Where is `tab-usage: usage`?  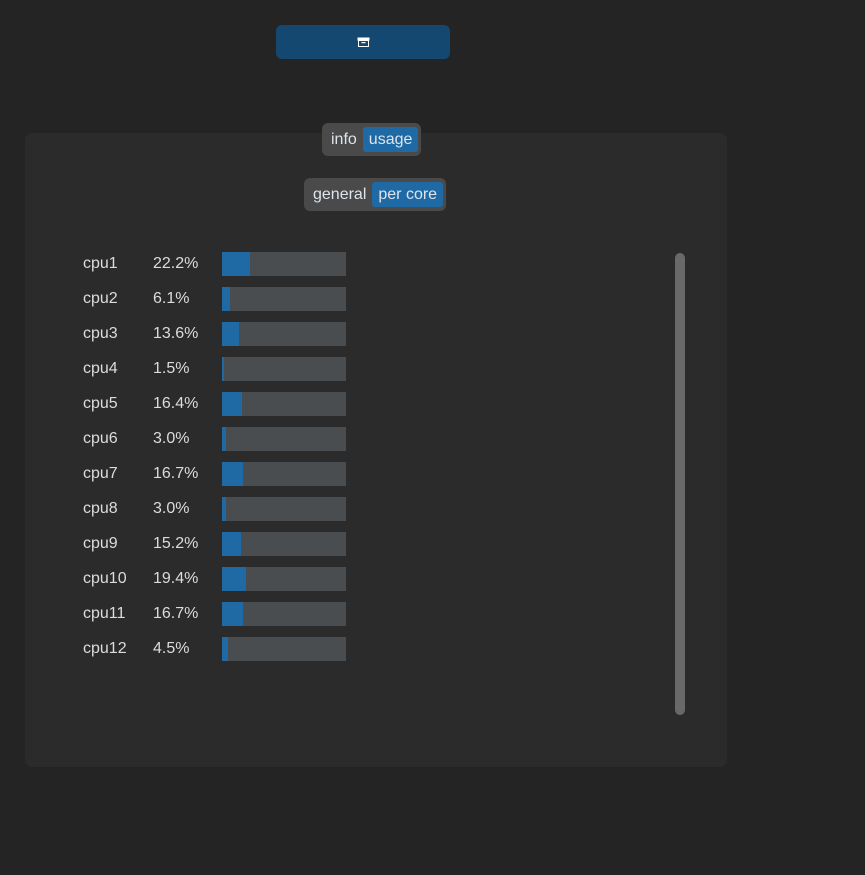 tab-usage: usage is located at coordinates (390, 139).